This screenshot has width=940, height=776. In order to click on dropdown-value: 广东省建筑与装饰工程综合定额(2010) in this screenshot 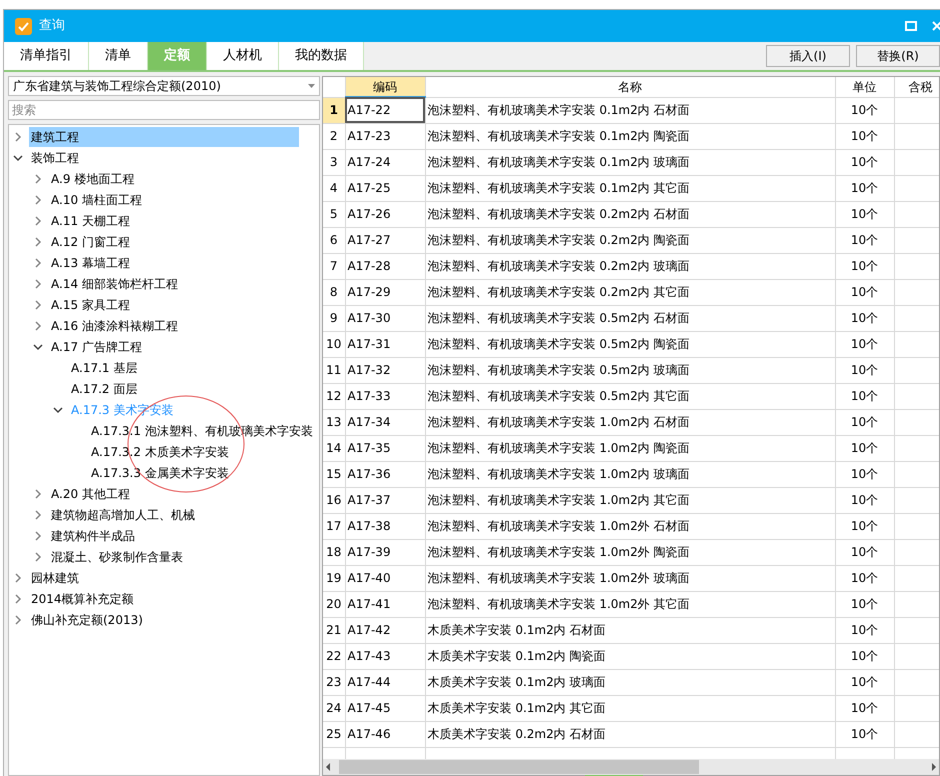, I will do `click(117, 86)`.